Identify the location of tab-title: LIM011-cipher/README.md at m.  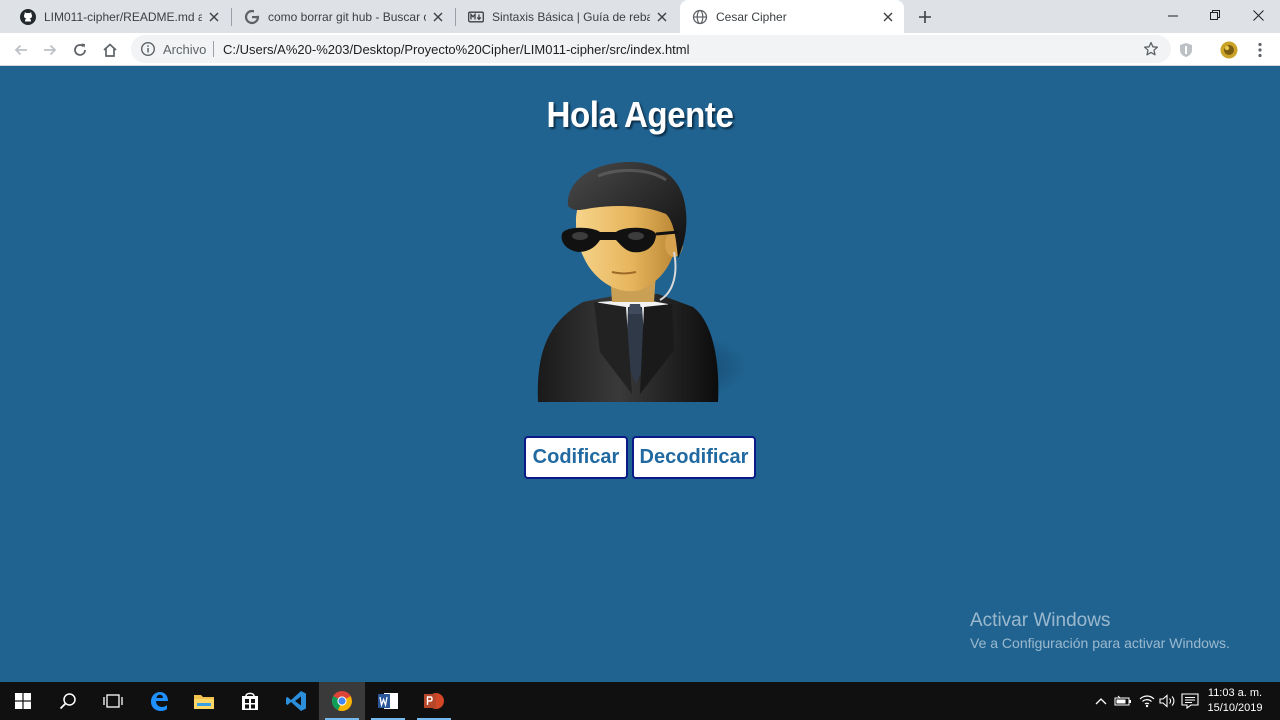
(123, 16).